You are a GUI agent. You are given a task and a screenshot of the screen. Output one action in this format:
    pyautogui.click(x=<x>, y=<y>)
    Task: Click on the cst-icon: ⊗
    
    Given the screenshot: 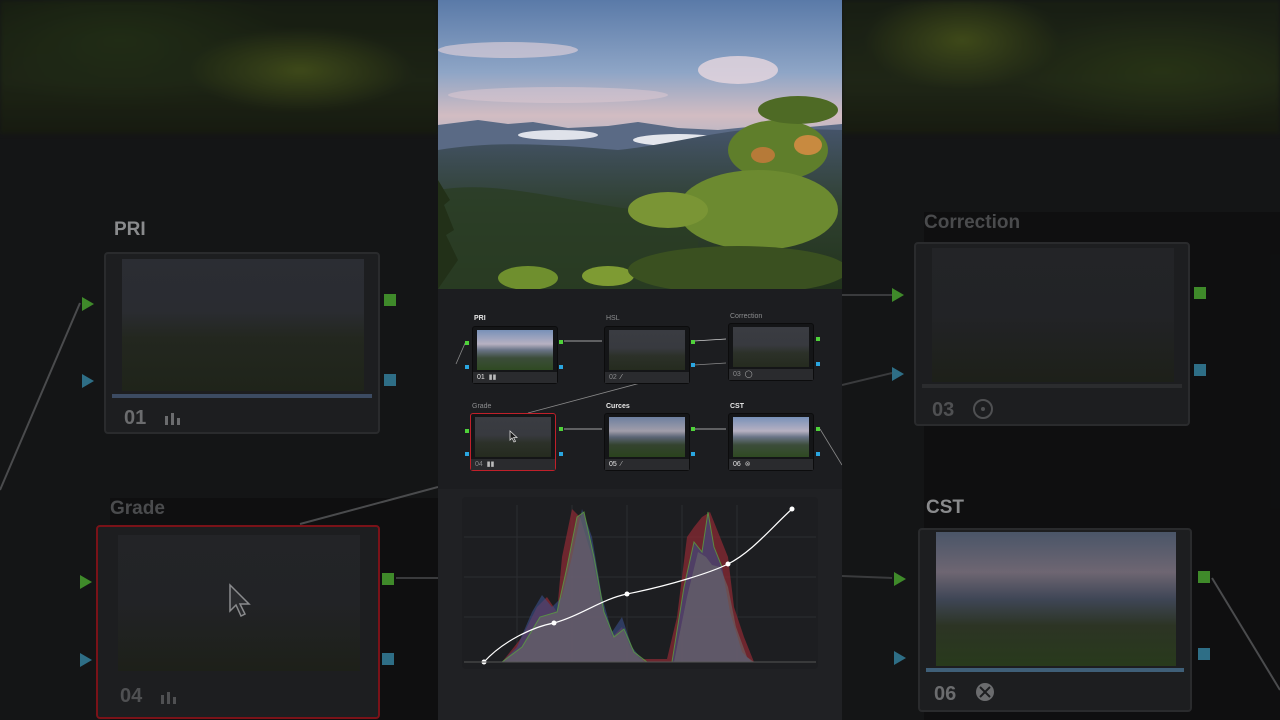 What is the action you would take?
    pyautogui.click(x=747, y=464)
    